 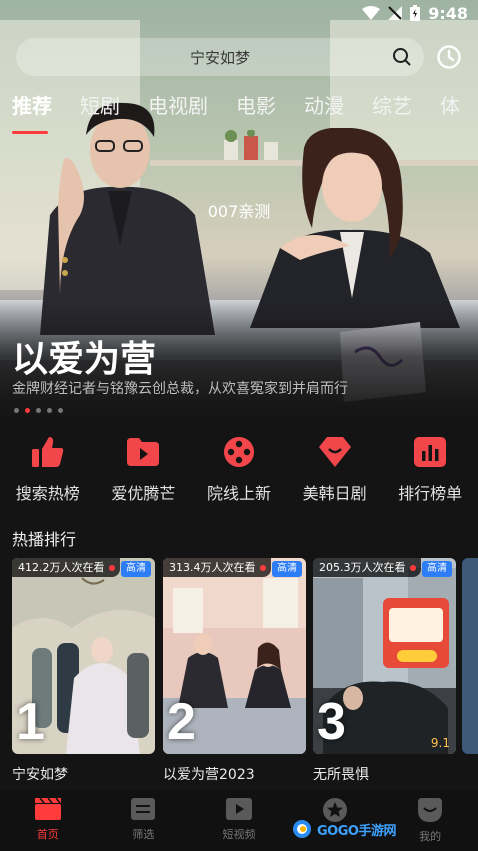 What do you see at coordinates (238, 809) in the screenshot?
I see `video-icon` at bounding box center [238, 809].